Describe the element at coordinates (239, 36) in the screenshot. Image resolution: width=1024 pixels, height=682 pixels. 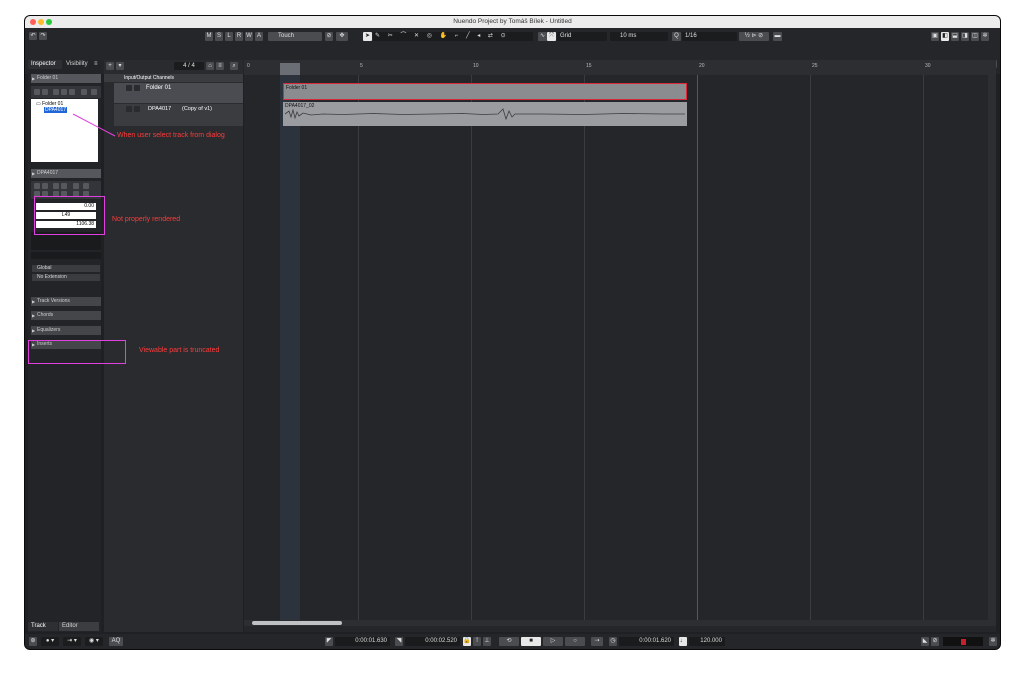
I see `read-button: R` at that location.